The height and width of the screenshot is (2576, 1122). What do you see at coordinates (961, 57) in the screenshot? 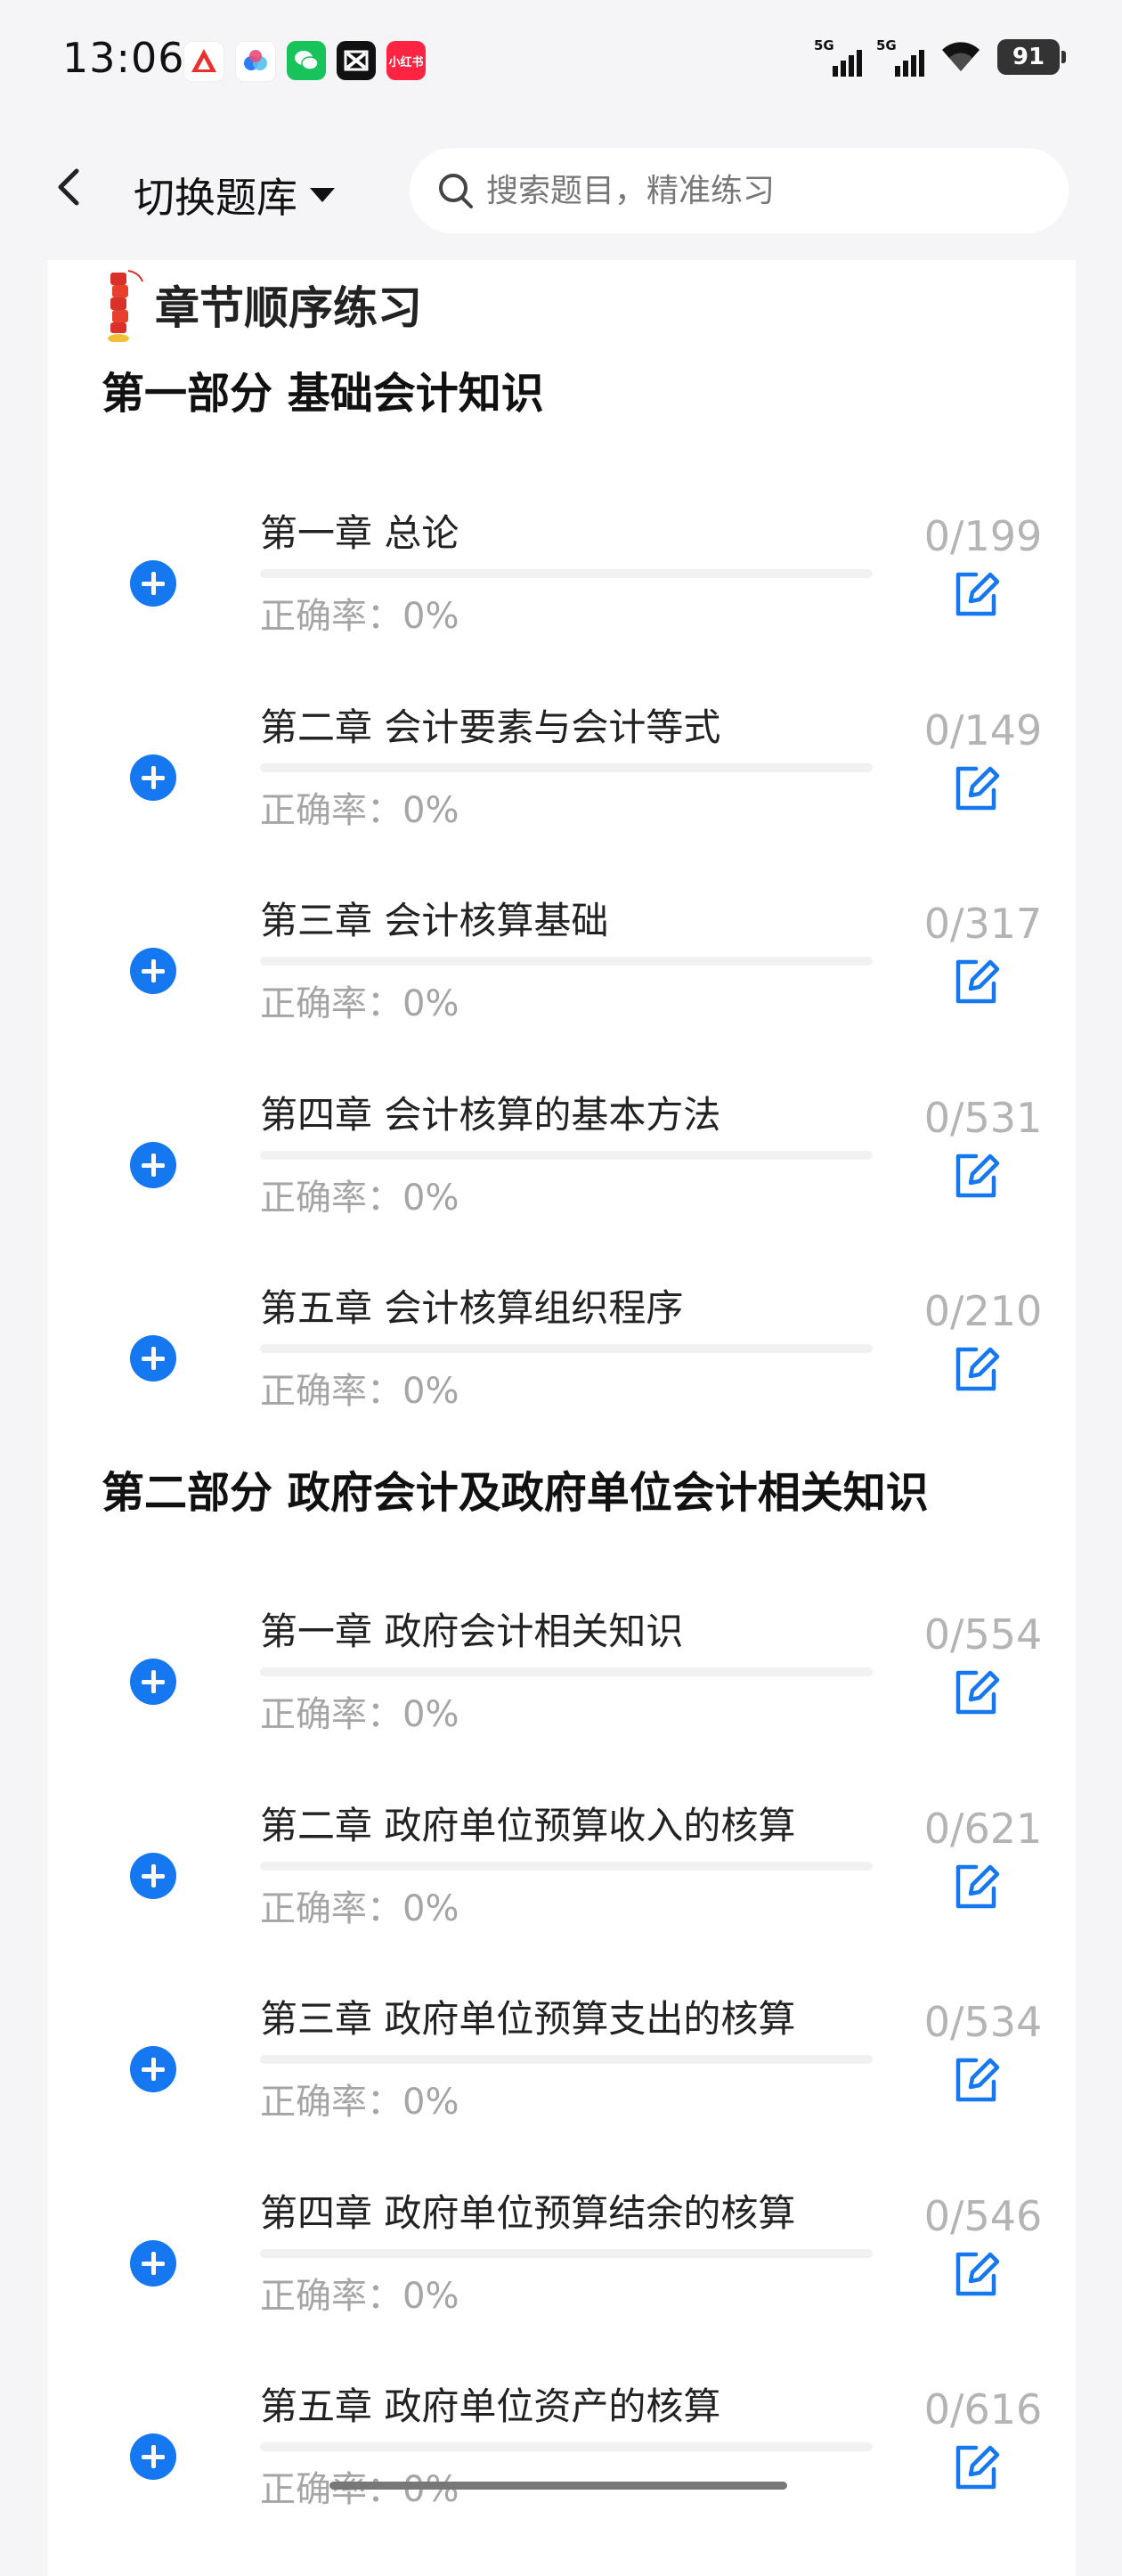
I see `wifi-icon` at bounding box center [961, 57].